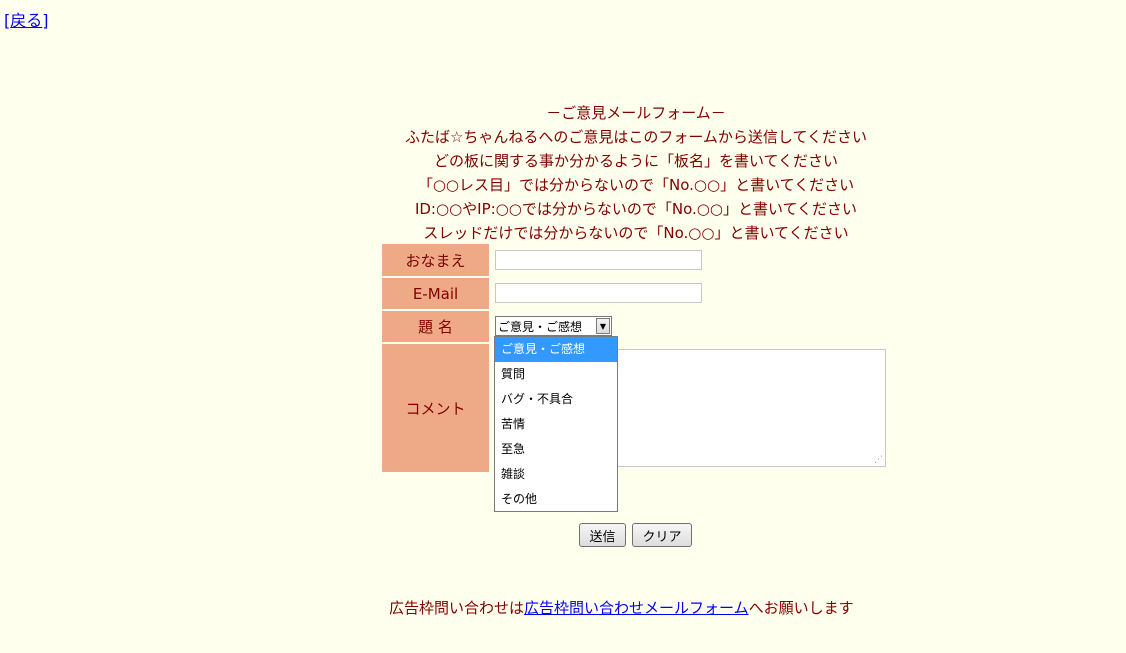 This screenshot has height=653, width=1126. What do you see at coordinates (636, 233) in the screenshot?
I see `intro-line: スレッドだけでは分からないので「No.○○」と書いてください` at bounding box center [636, 233].